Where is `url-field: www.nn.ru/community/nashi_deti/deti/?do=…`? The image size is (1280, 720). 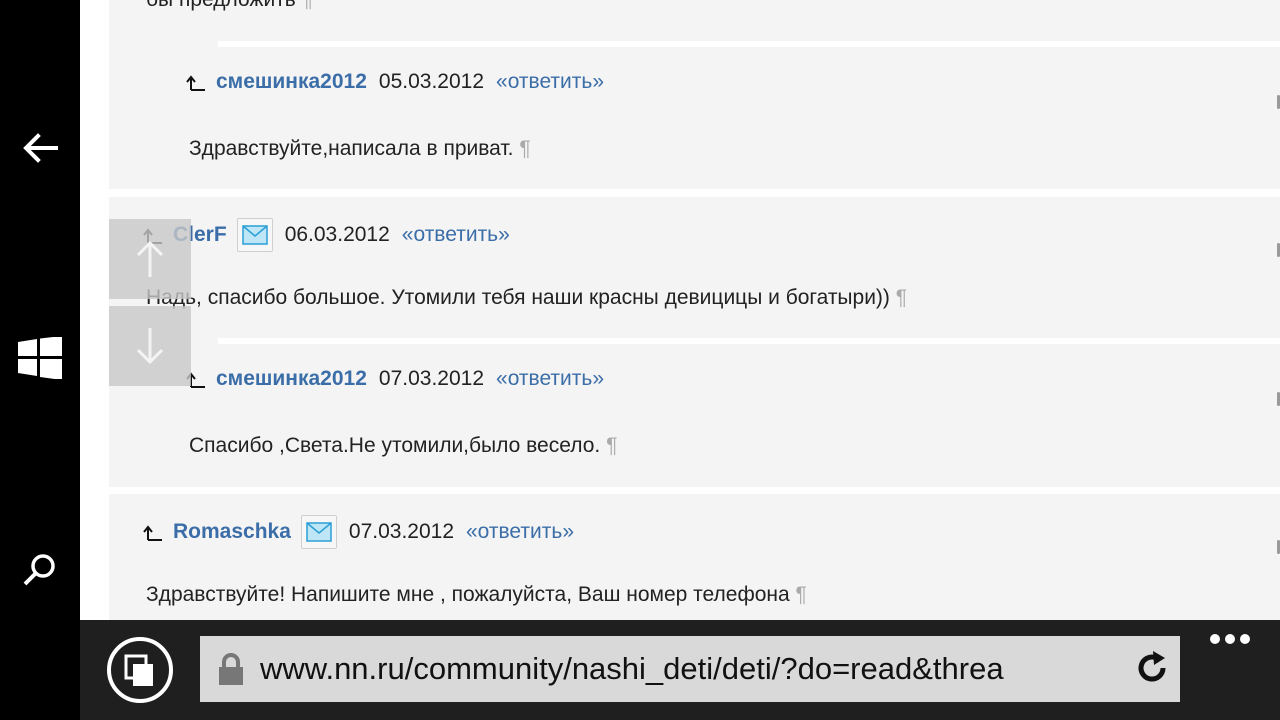
url-field: www.nn.ru/community/nashi_deti/deti/?do=… is located at coordinates (690, 669).